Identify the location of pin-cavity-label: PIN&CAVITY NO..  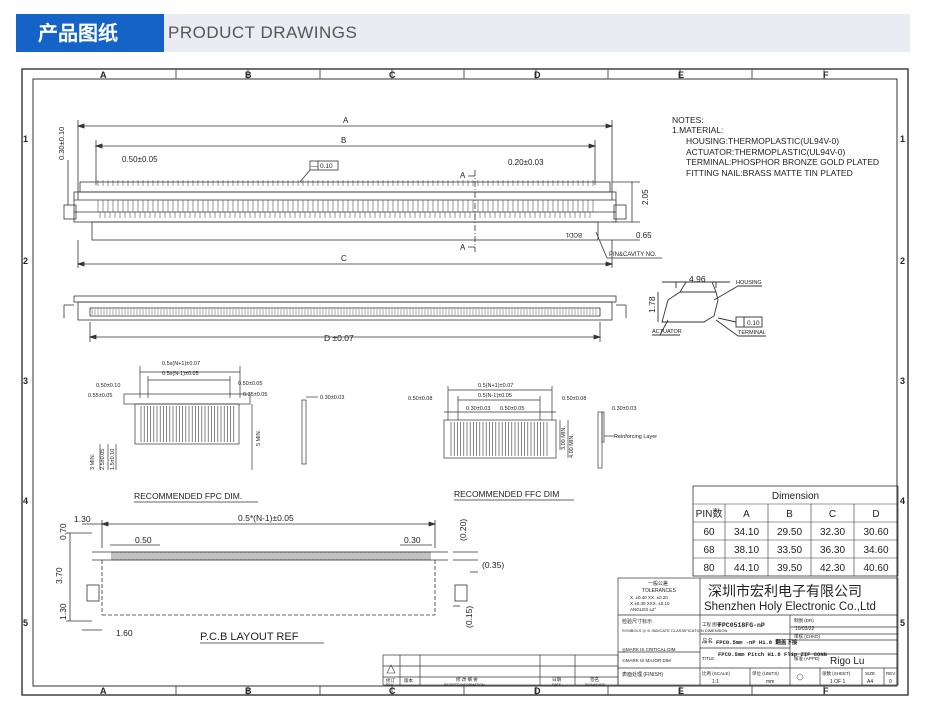
(633, 255).